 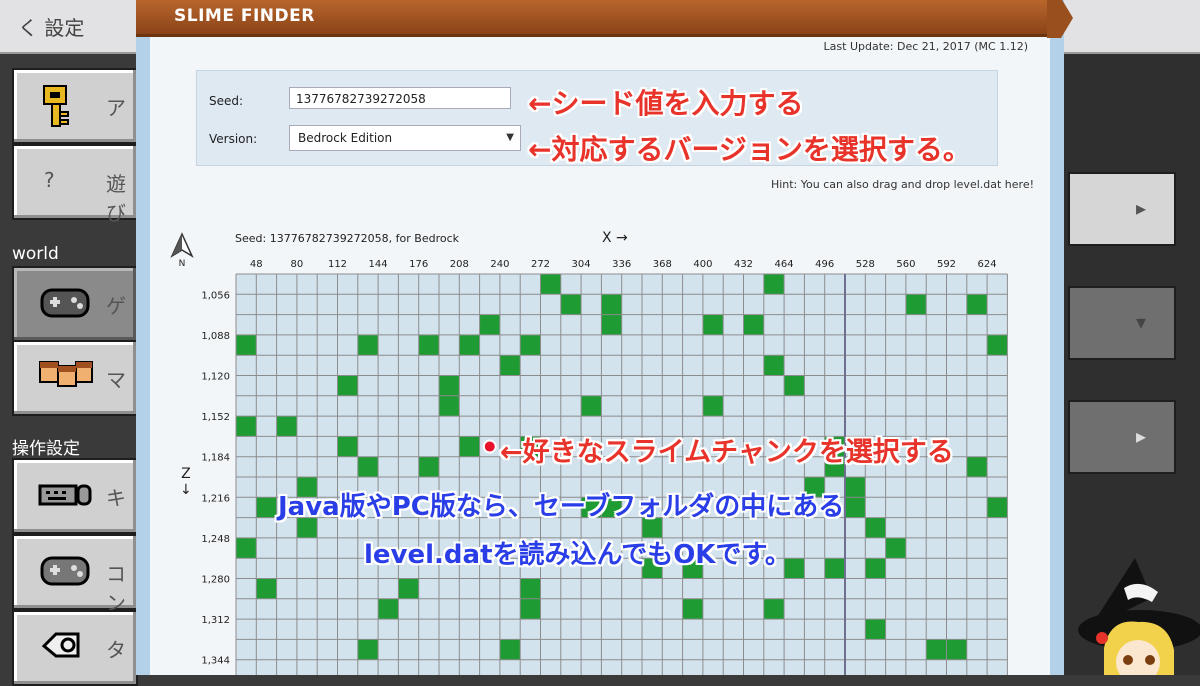 What do you see at coordinates (1122, 437) in the screenshot?
I see `right-button-2: ▸` at bounding box center [1122, 437].